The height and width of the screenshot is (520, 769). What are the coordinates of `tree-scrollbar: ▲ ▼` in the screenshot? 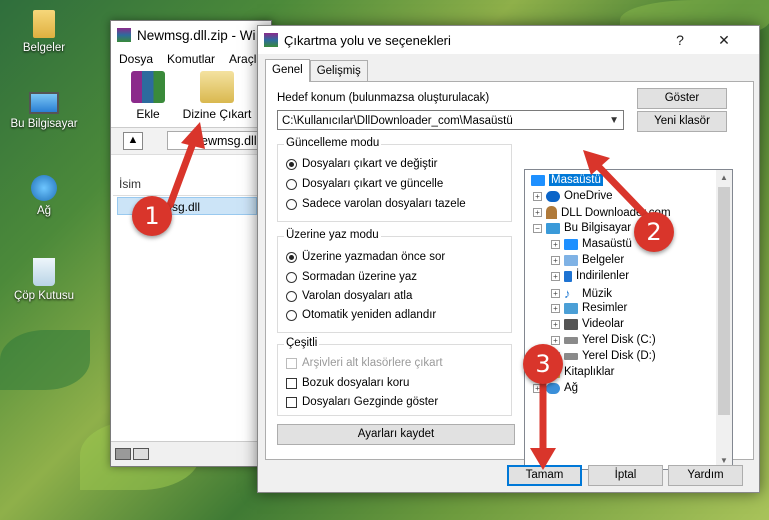 It's located at (724, 319).